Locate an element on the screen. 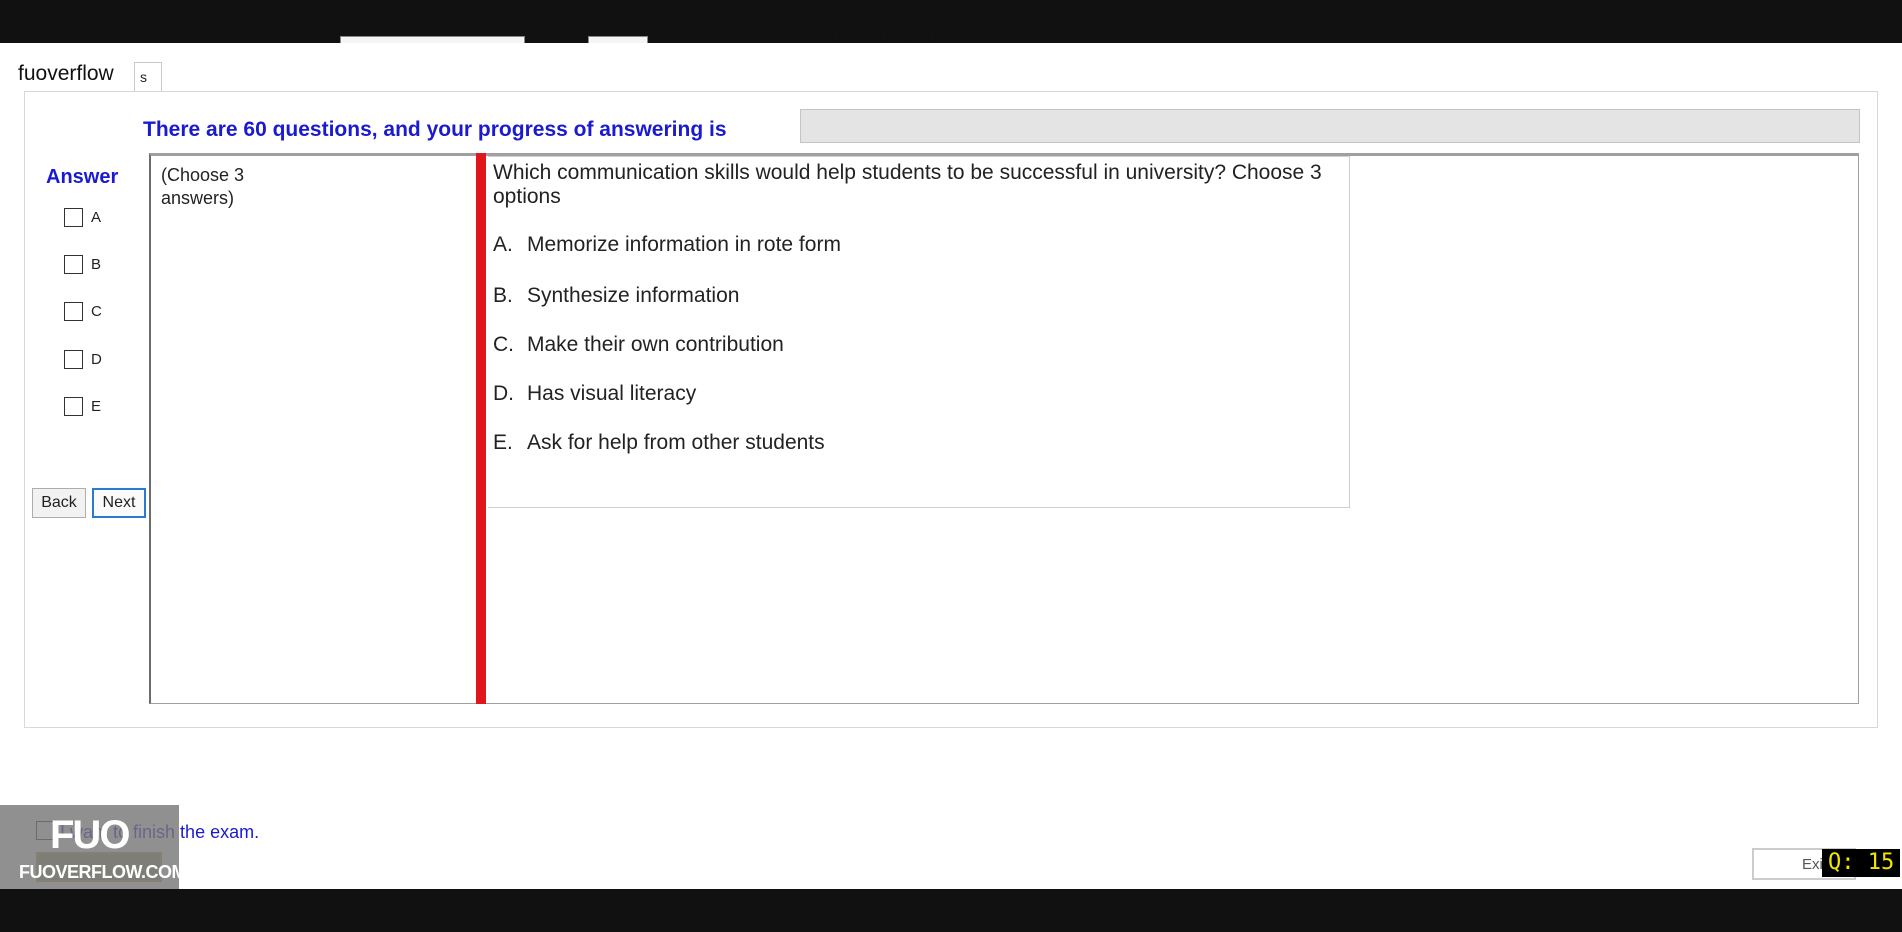  option-b: B. Synthesize information is located at coordinates (616, 295).